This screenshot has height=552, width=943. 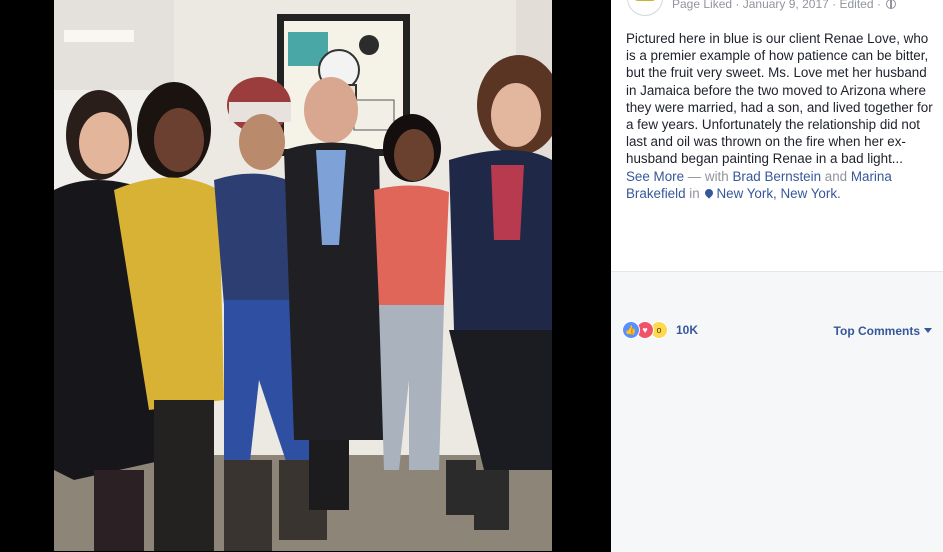 I want to click on caret-down-icon, so click(x=928, y=330).